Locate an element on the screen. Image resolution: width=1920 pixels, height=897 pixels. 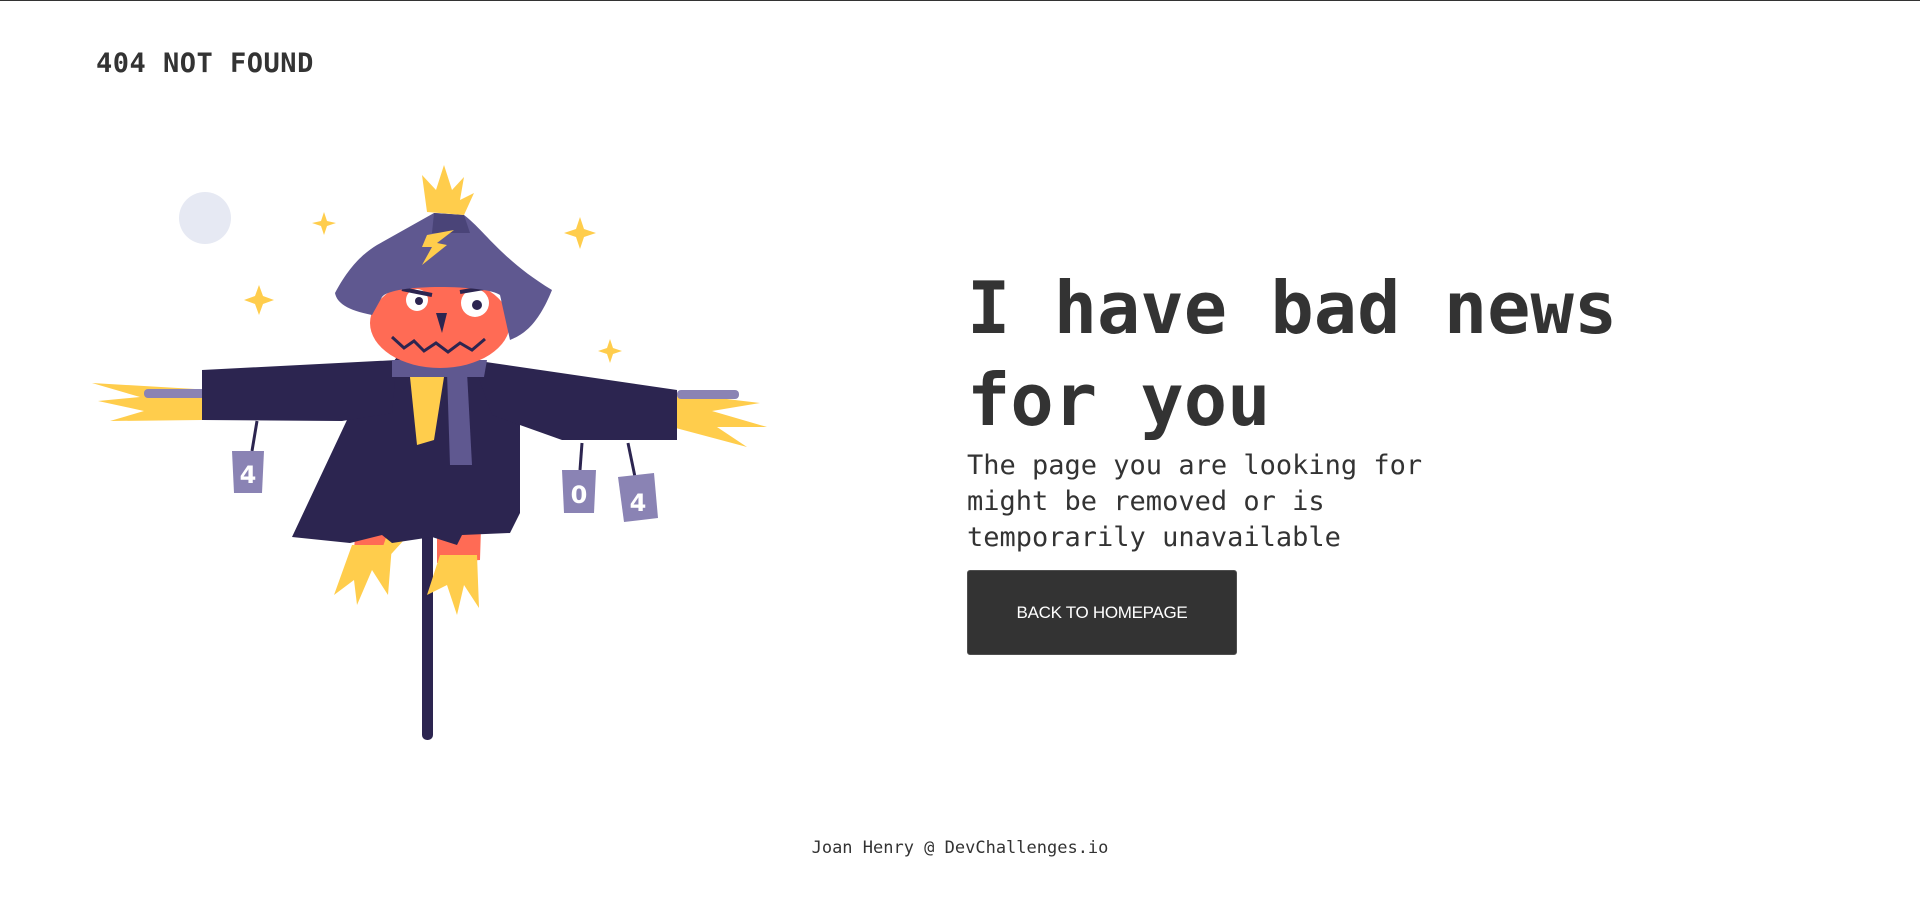
can-0-icon: 0 is located at coordinates (579, 477).